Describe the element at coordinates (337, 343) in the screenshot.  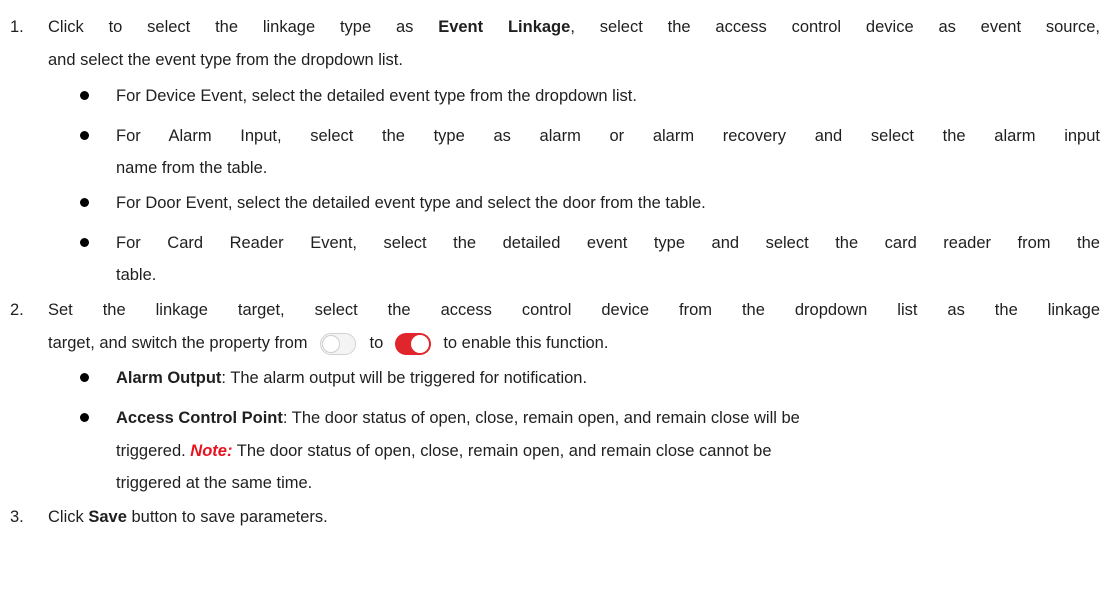
I see `toggle-off-icon` at that location.